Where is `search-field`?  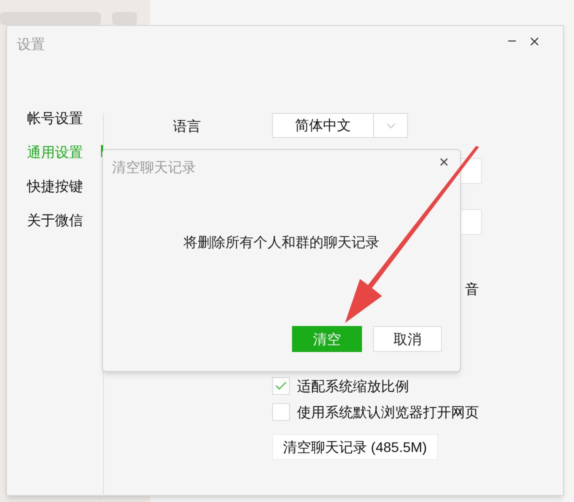
search-field is located at coordinates (50, 18).